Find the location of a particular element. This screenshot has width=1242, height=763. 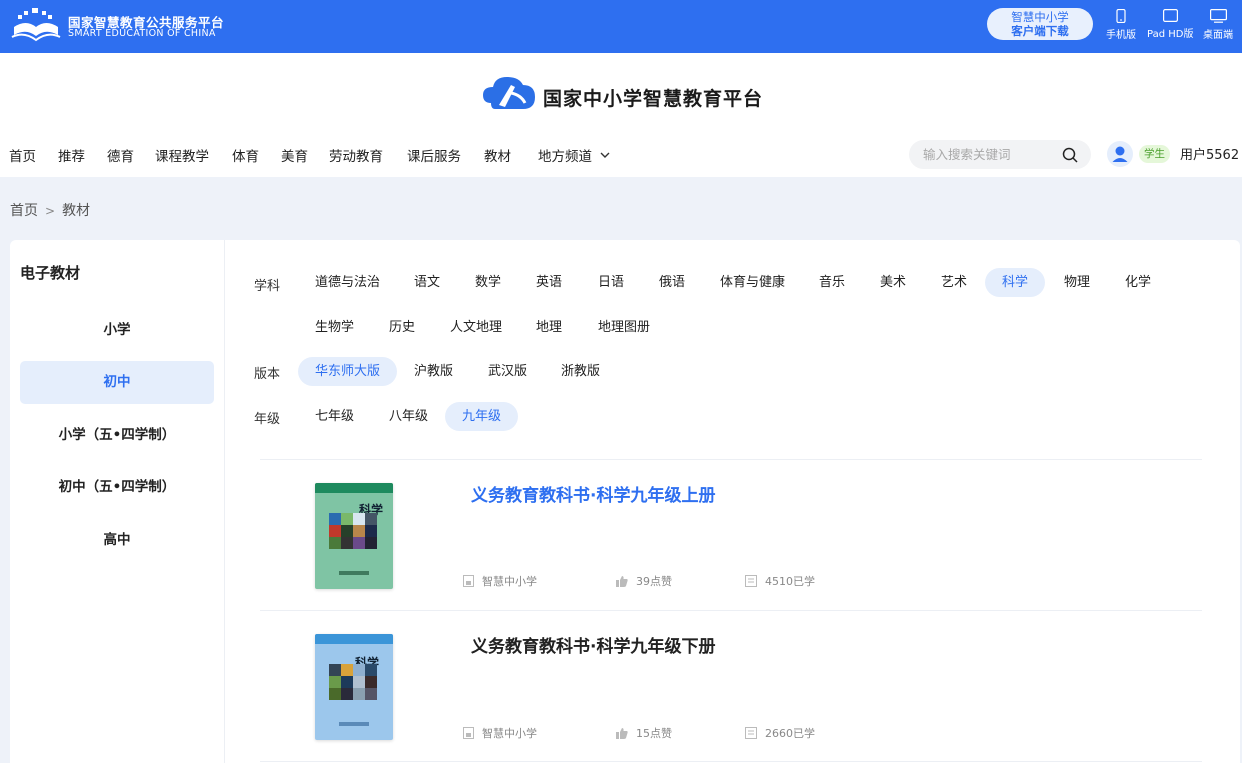

search-icon is located at coordinates (1070, 155).